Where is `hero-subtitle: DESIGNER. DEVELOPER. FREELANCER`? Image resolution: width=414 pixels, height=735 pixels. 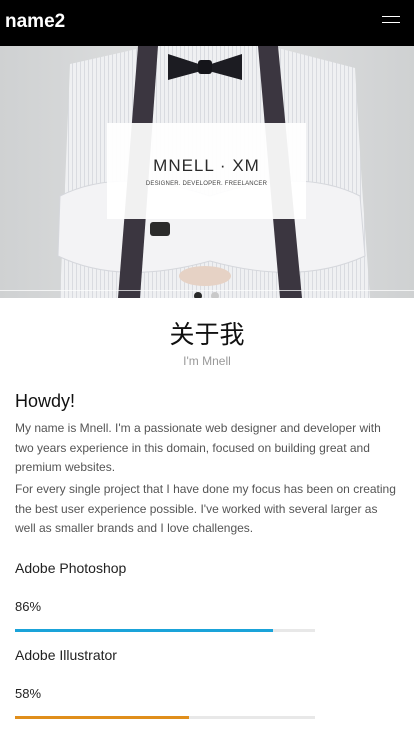 hero-subtitle: DESIGNER. DEVELOPER. FREELANCER is located at coordinates (206, 184).